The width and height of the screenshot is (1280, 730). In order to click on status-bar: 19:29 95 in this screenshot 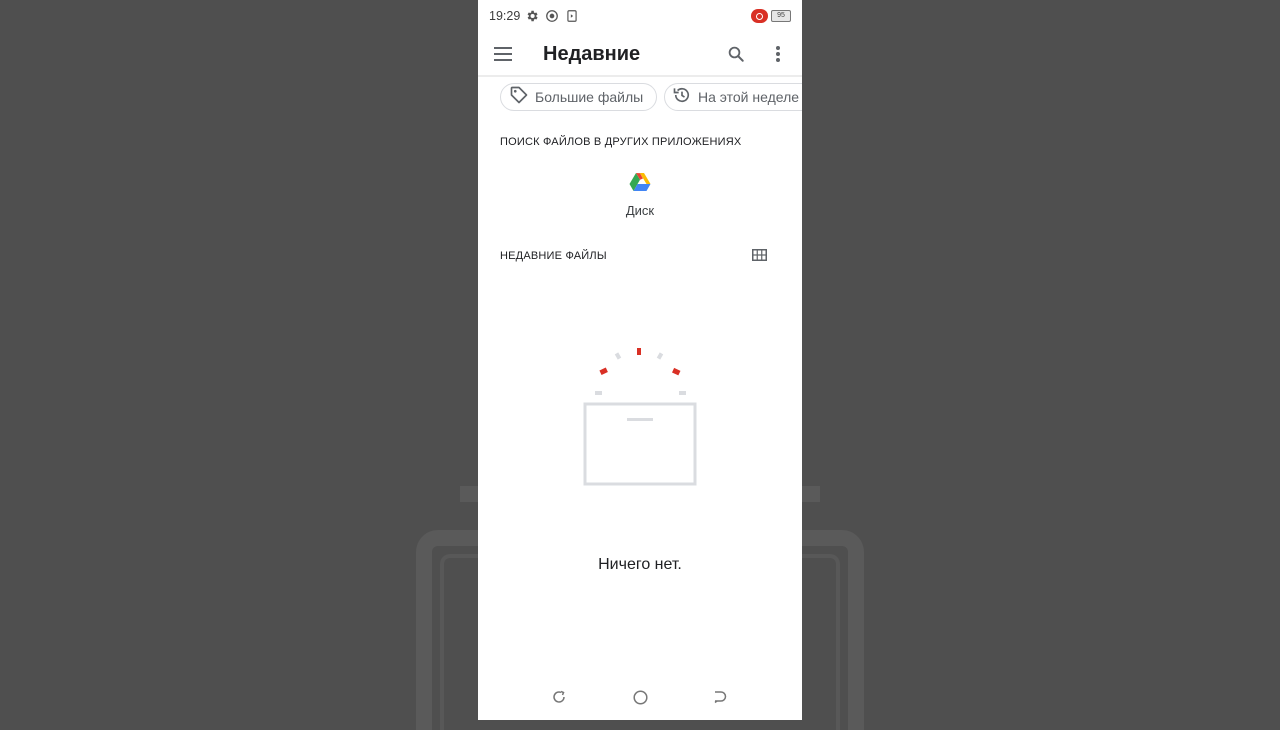, I will do `click(640, 16)`.